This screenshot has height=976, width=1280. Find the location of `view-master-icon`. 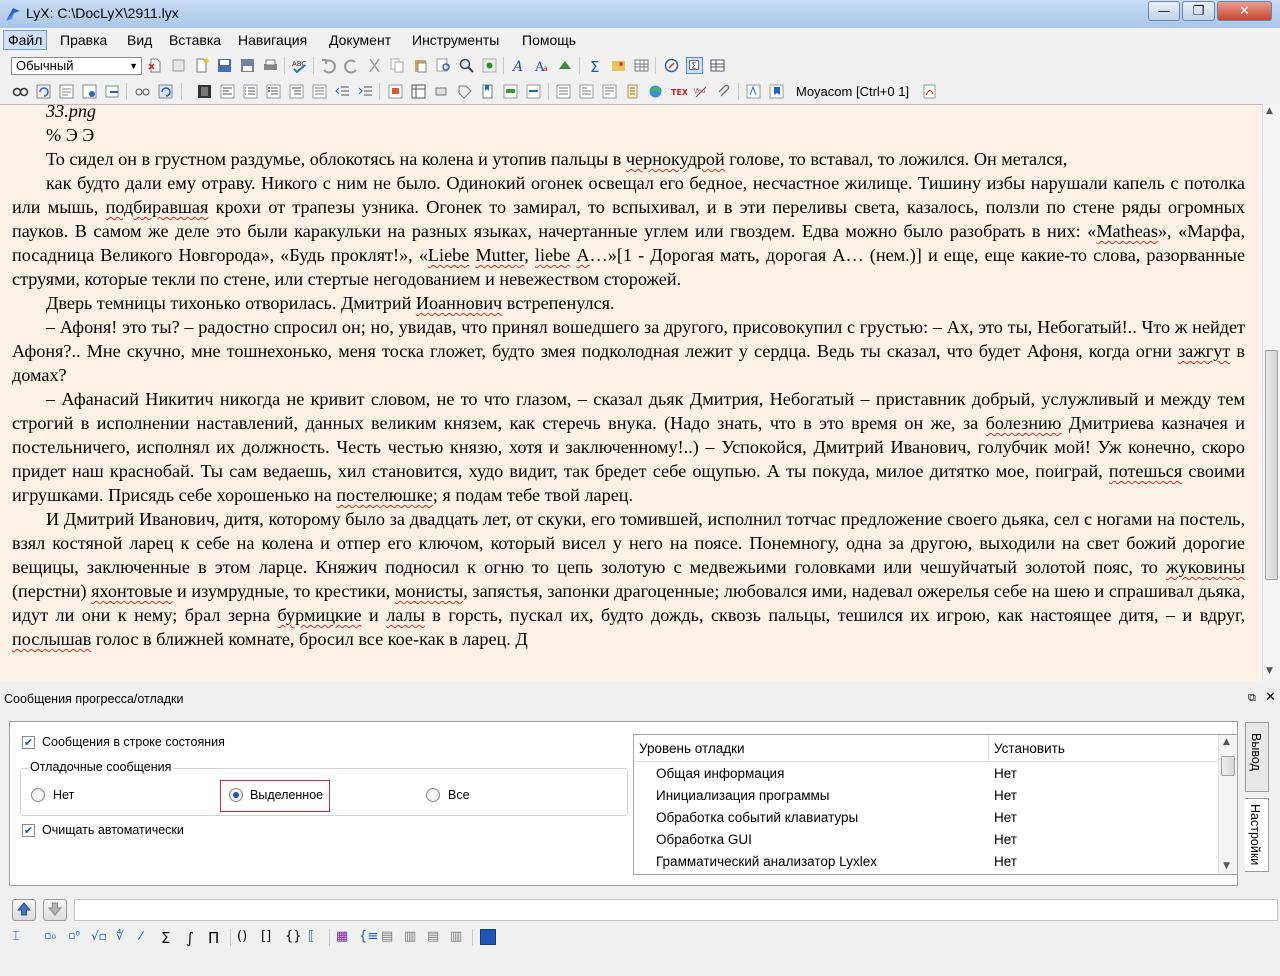

view-master-icon is located at coordinates (66, 91).